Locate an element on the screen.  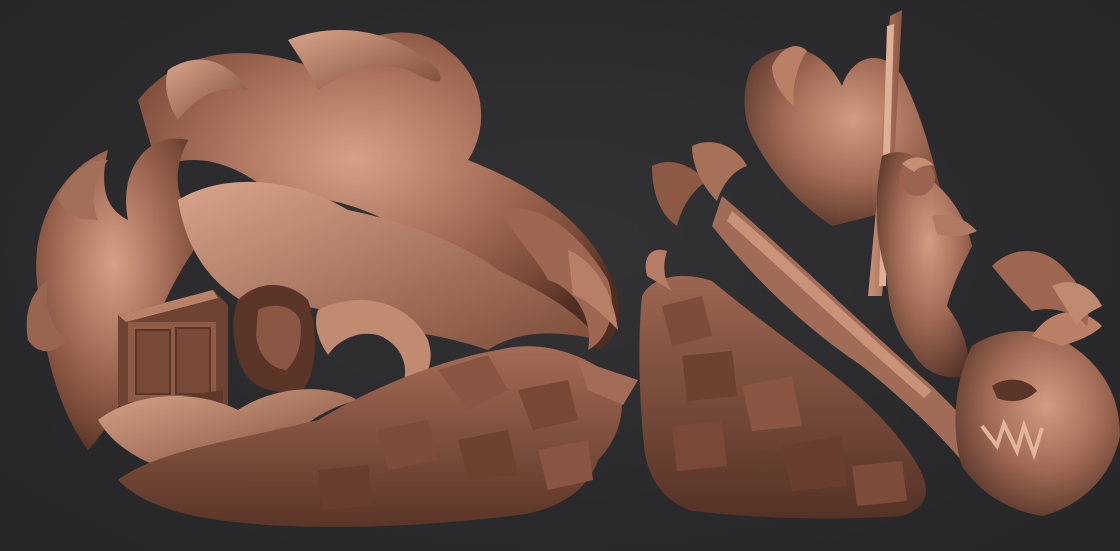
left-flame-shards is located at coordinates (719, 171).